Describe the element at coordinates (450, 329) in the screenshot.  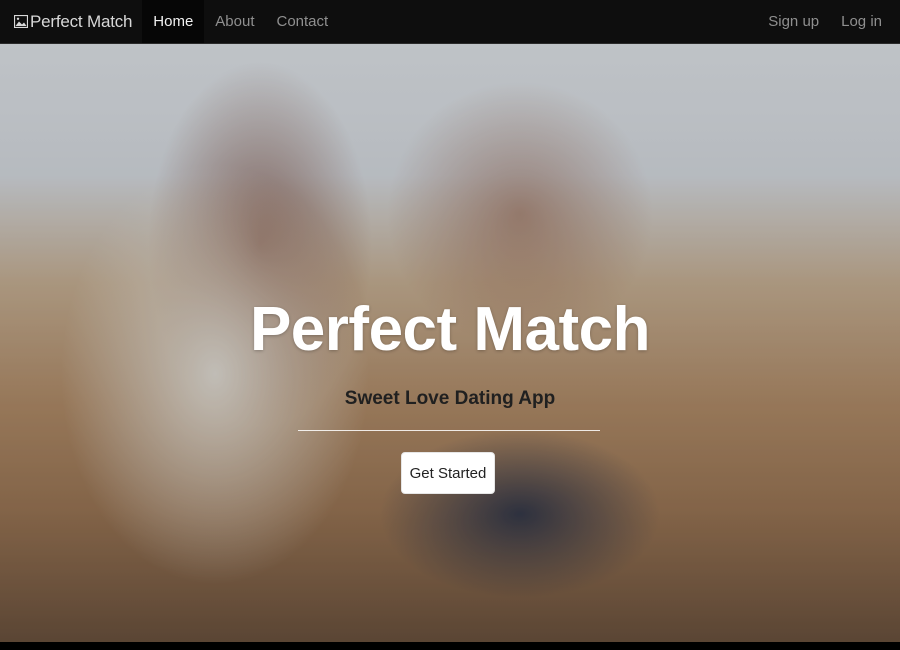
I see `hero-title: Perfect Match` at that location.